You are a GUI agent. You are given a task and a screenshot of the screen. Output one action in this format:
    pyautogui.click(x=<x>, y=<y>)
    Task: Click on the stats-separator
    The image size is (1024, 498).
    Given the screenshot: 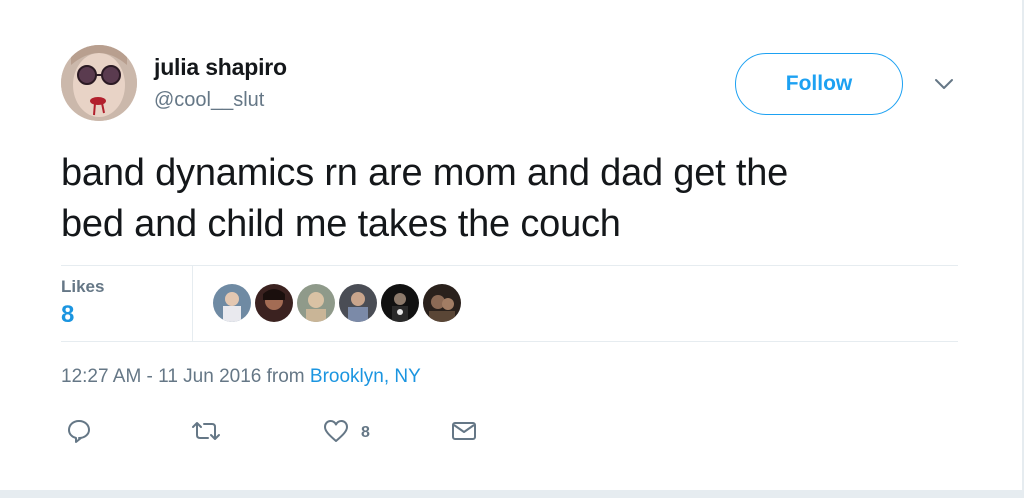 What is the action you would take?
    pyautogui.click(x=192, y=303)
    